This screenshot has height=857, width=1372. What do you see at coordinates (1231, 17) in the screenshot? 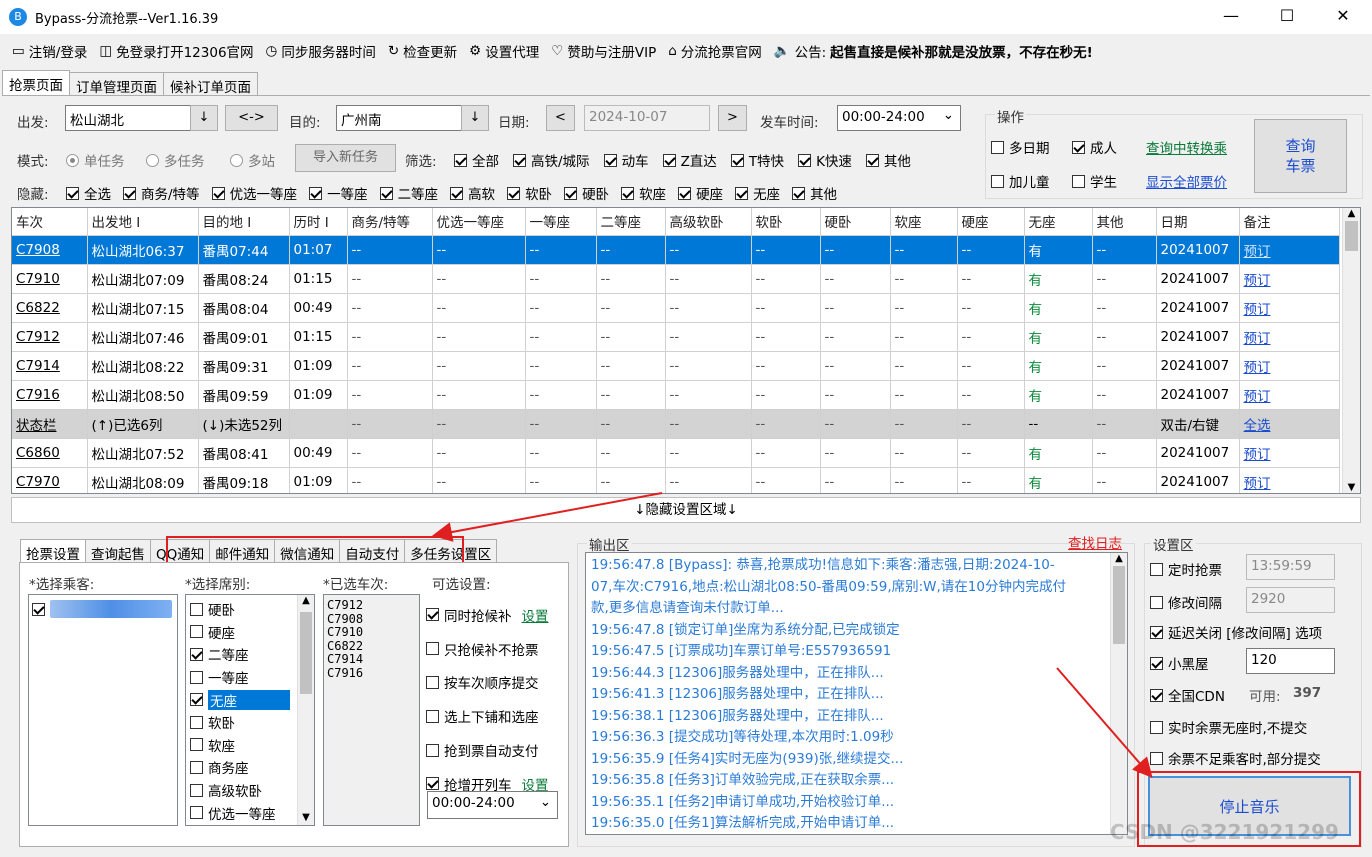
I see `minimize-button: —` at bounding box center [1231, 17].